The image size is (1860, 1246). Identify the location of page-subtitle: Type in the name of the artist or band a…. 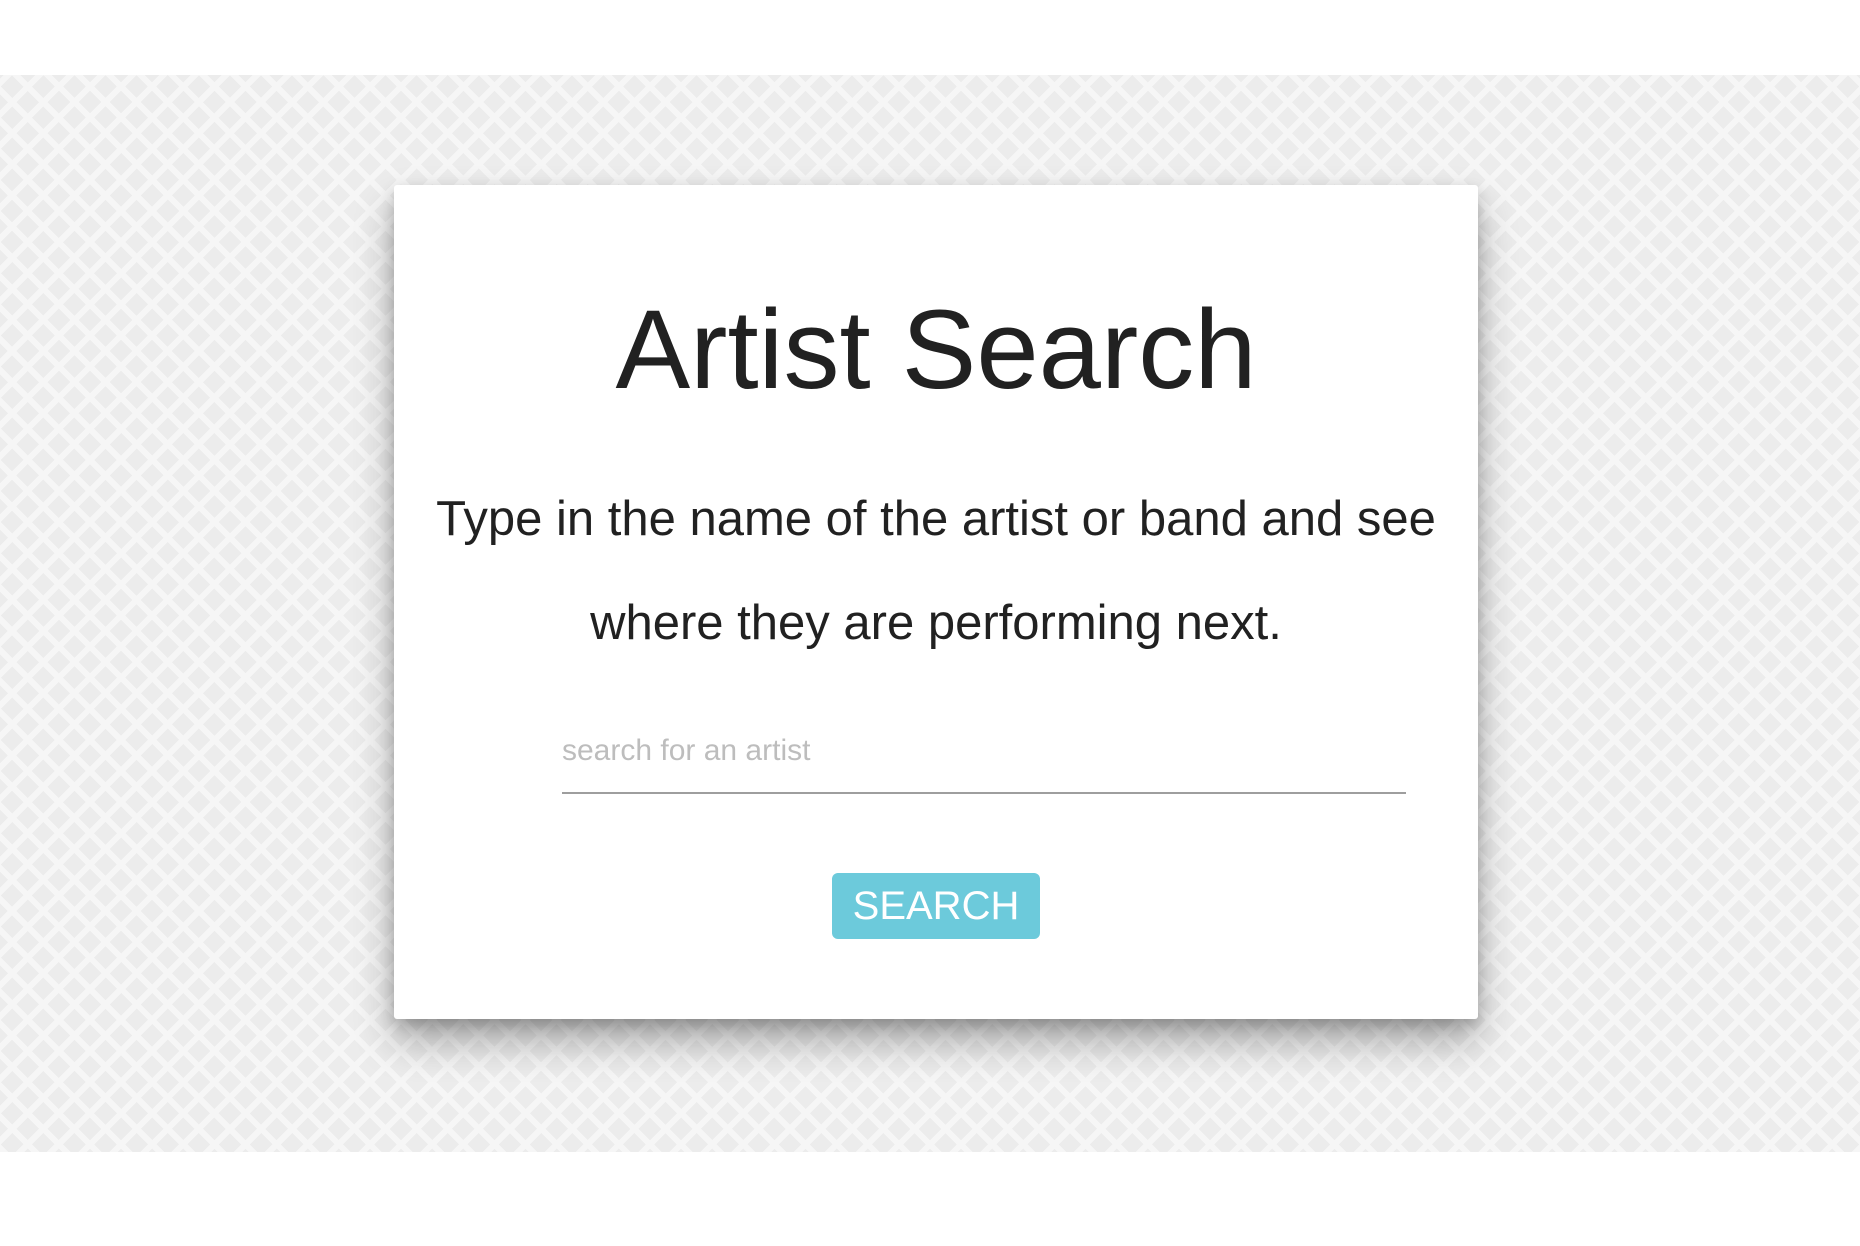
(936, 571).